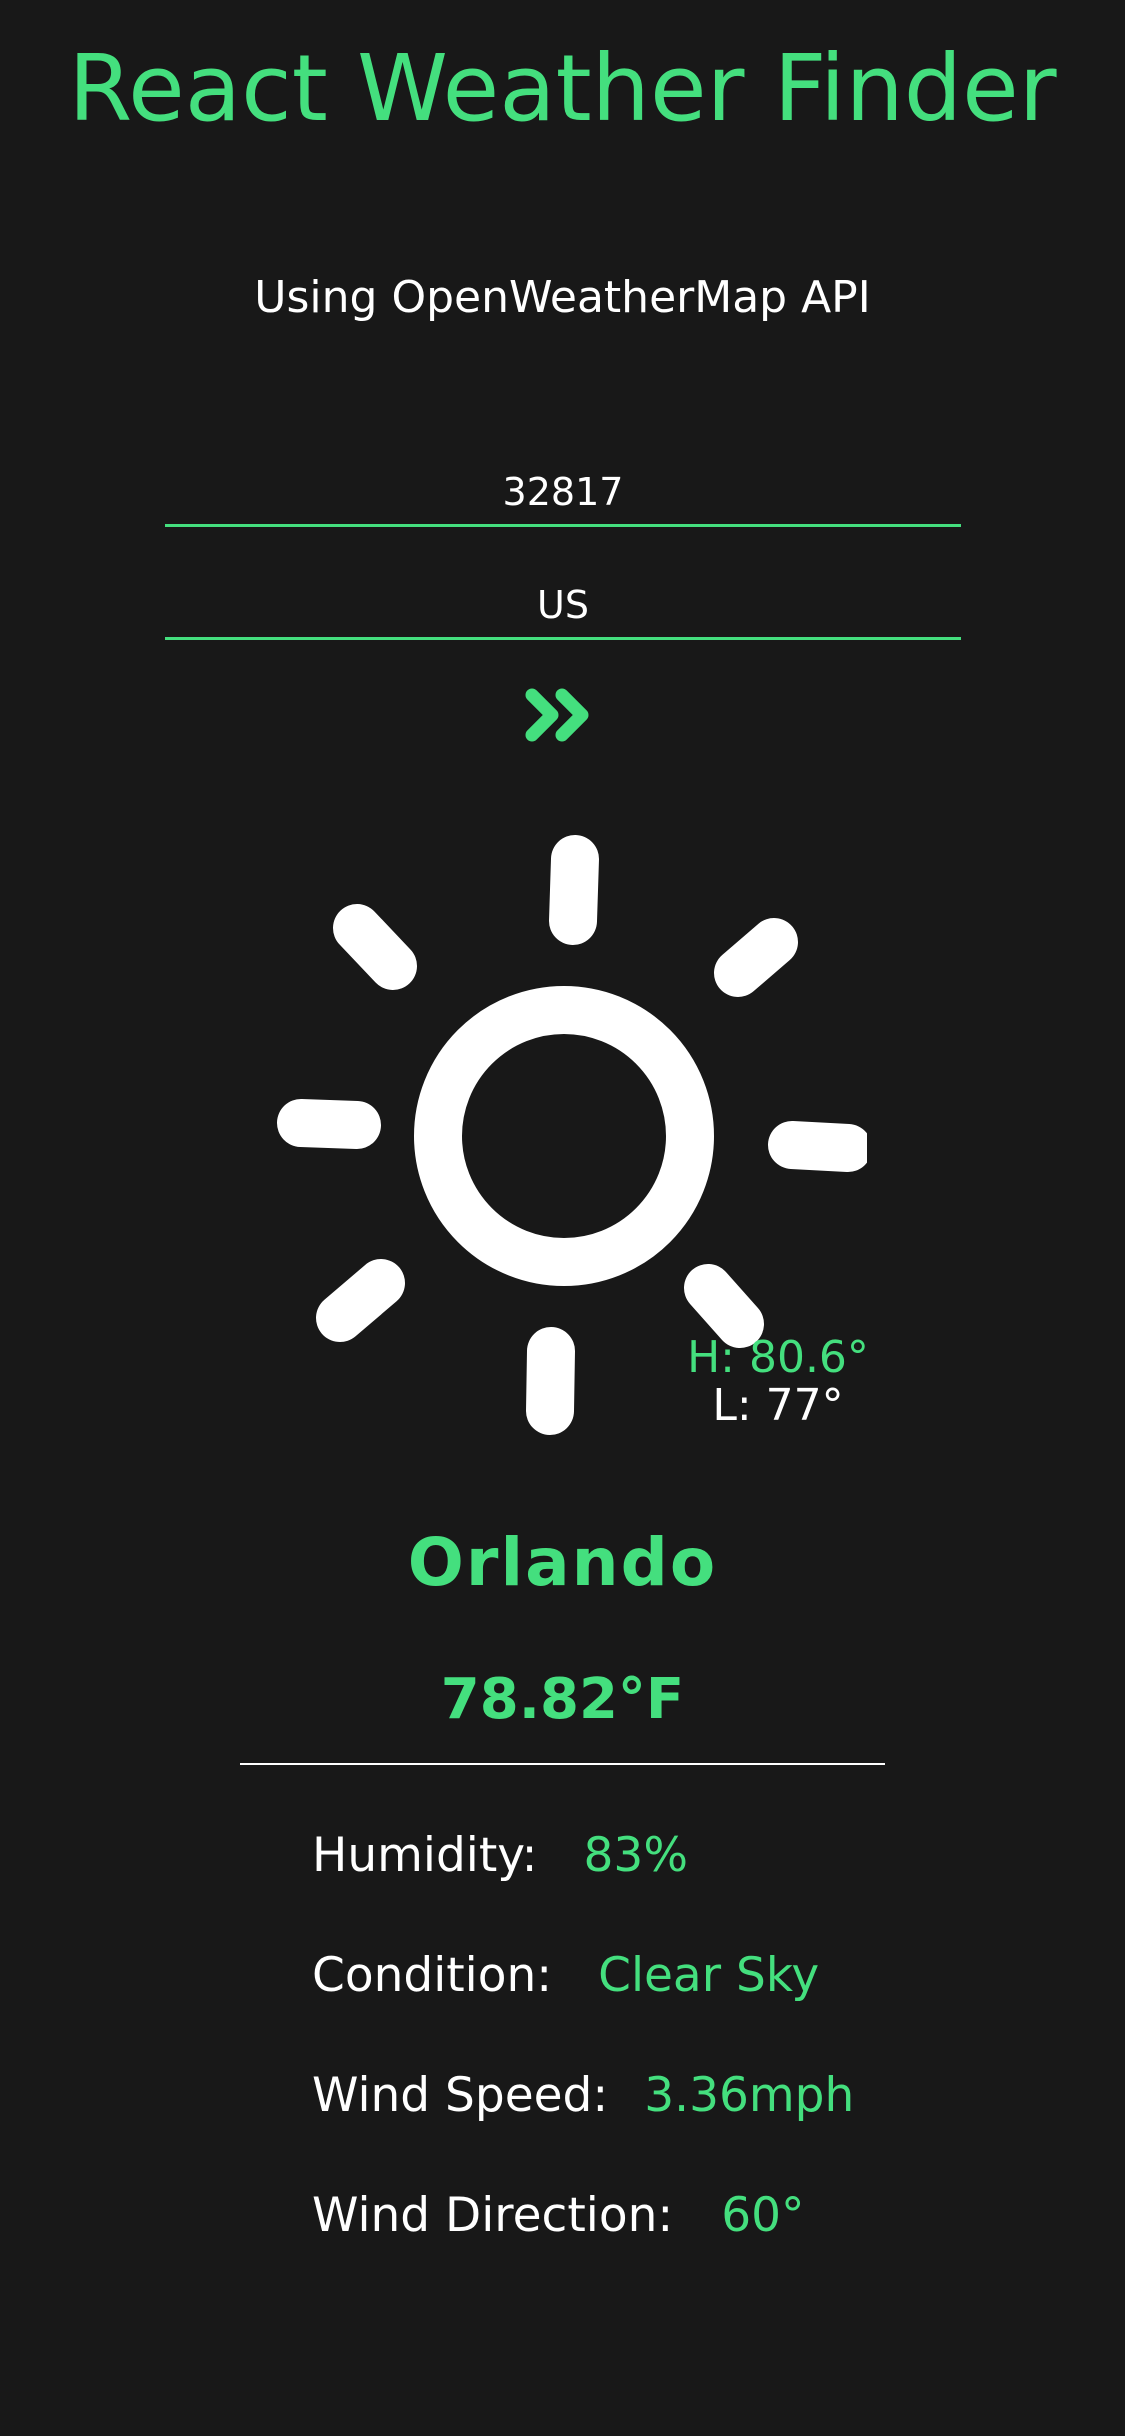  I want to click on current-temperature: 78.82°F, so click(562, 1699).